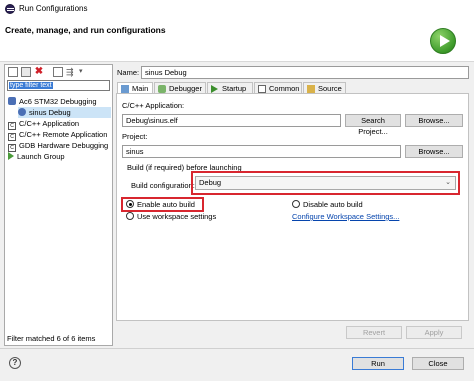 The width and height of the screenshot is (474, 381). Describe the element at coordinates (58, 85) in the screenshot. I see `filter-input: type filter text` at that location.